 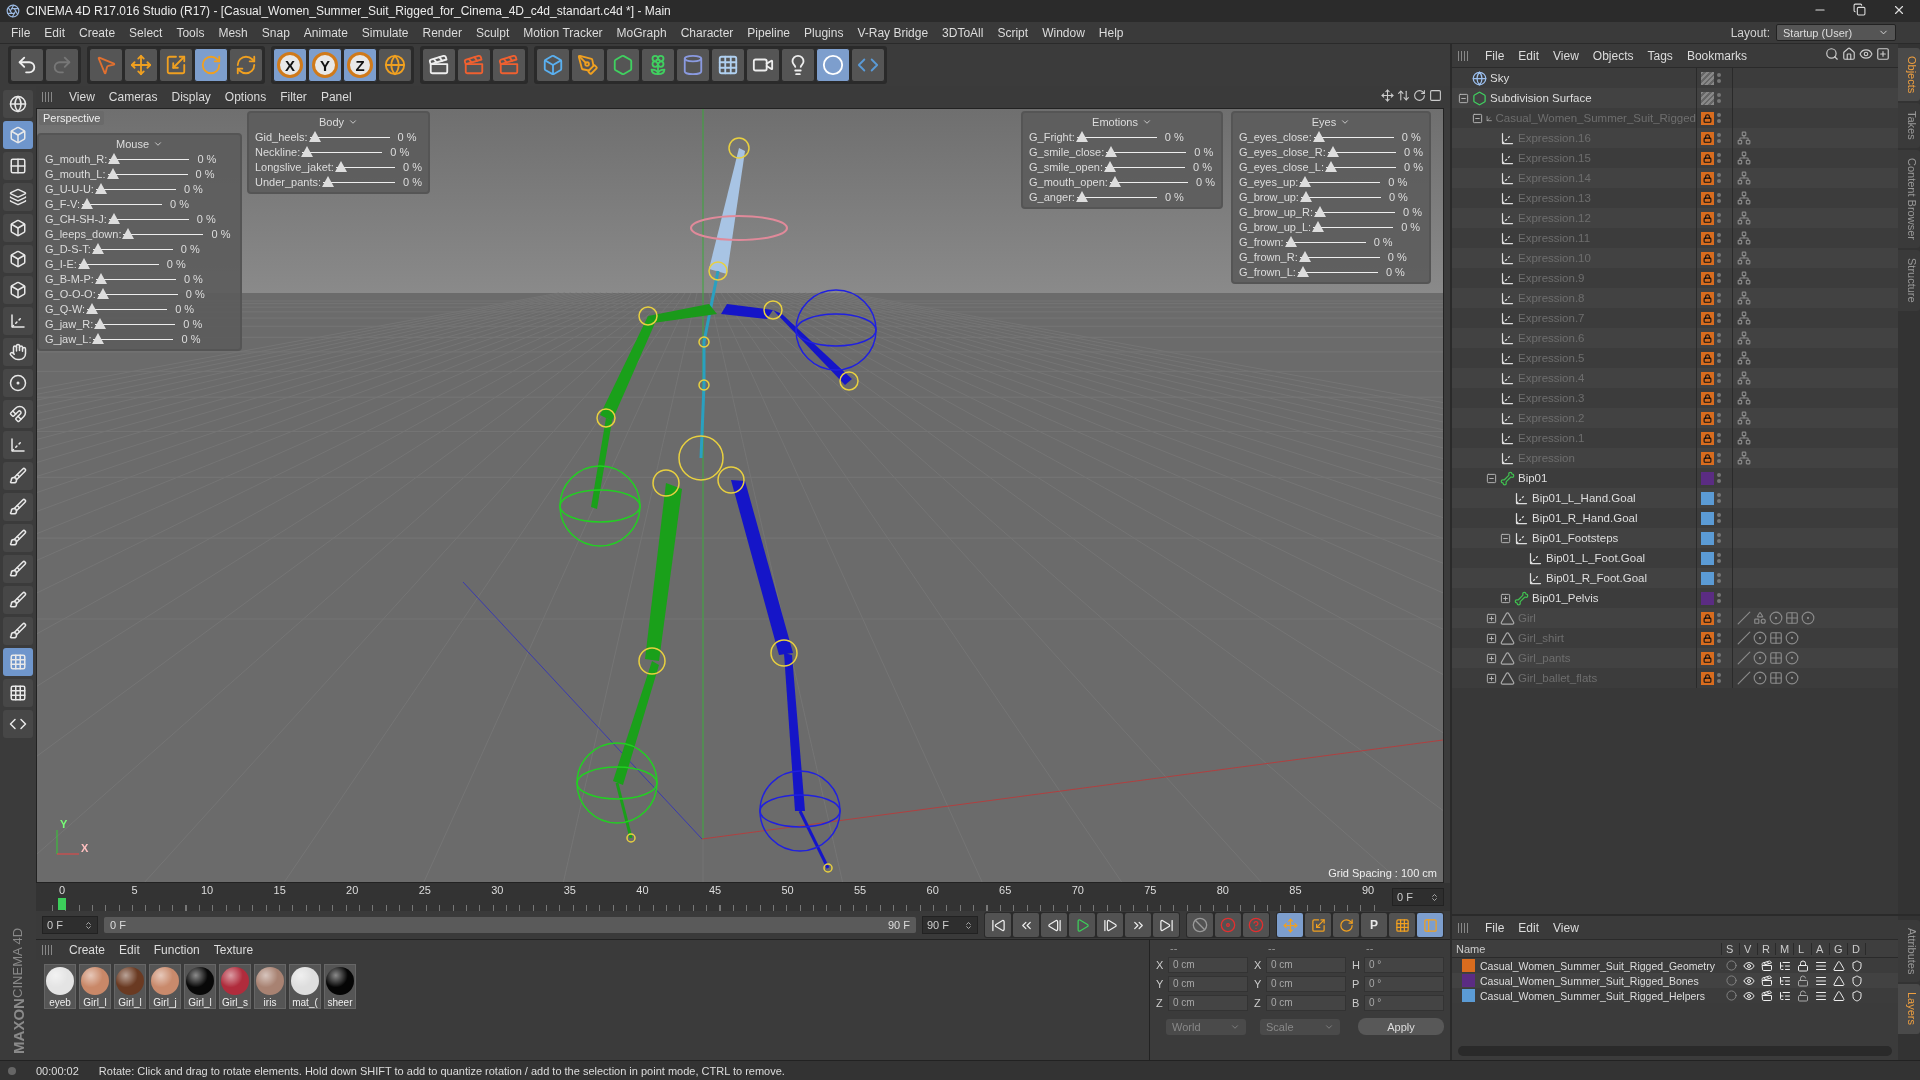 What do you see at coordinates (190, 32) in the screenshot?
I see `menu-item: Tools` at bounding box center [190, 32].